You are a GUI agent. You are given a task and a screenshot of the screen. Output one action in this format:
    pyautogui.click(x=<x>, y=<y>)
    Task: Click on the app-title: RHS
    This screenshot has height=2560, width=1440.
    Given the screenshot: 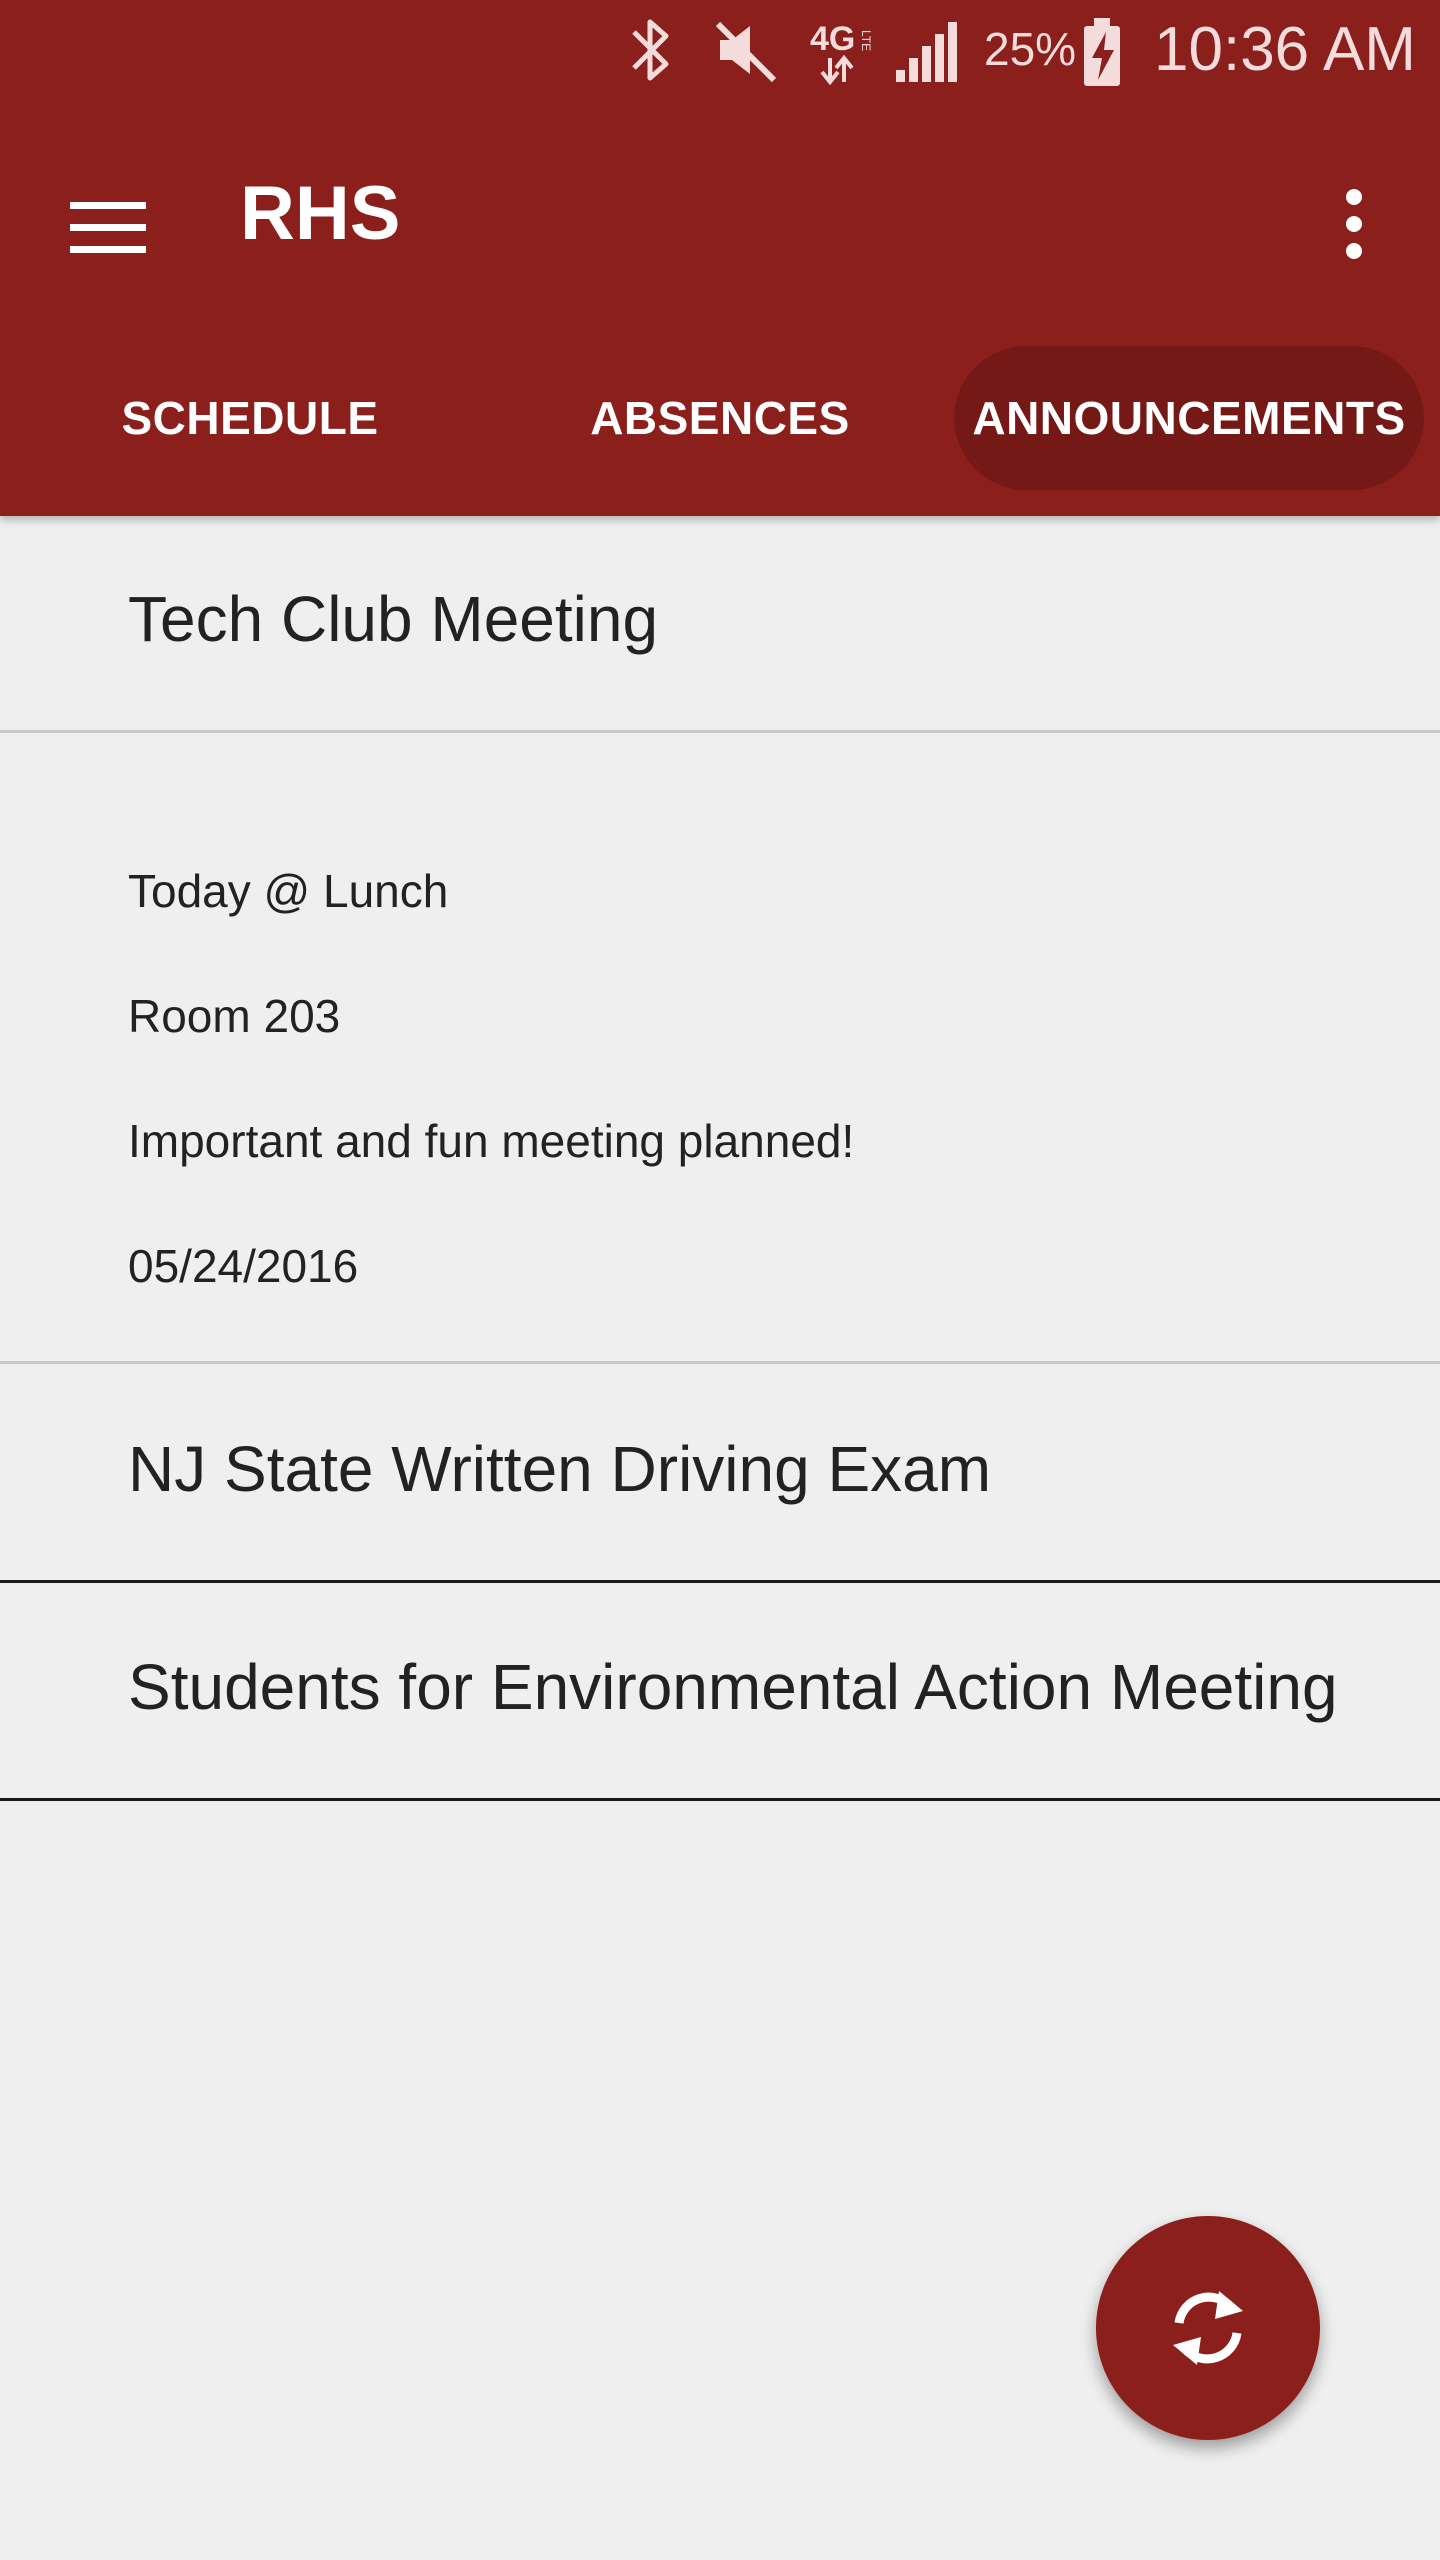 What is the action you would take?
    pyautogui.click(x=320, y=213)
    